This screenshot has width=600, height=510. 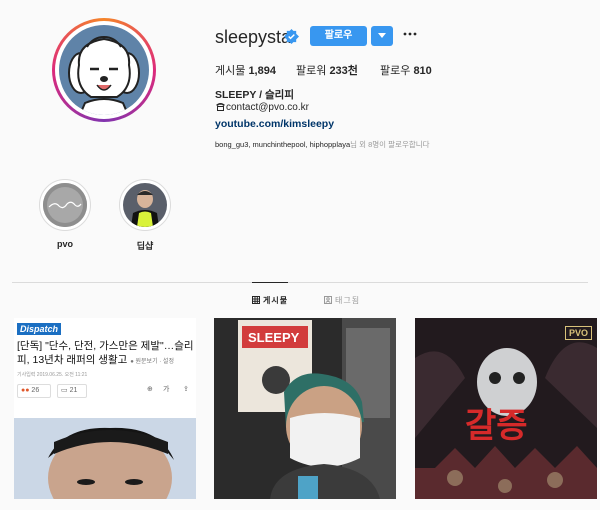 What do you see at coordinates (338, 36) in the screenshot?
I see `follow-button: 팔로우` at bounding box center [338, 36].